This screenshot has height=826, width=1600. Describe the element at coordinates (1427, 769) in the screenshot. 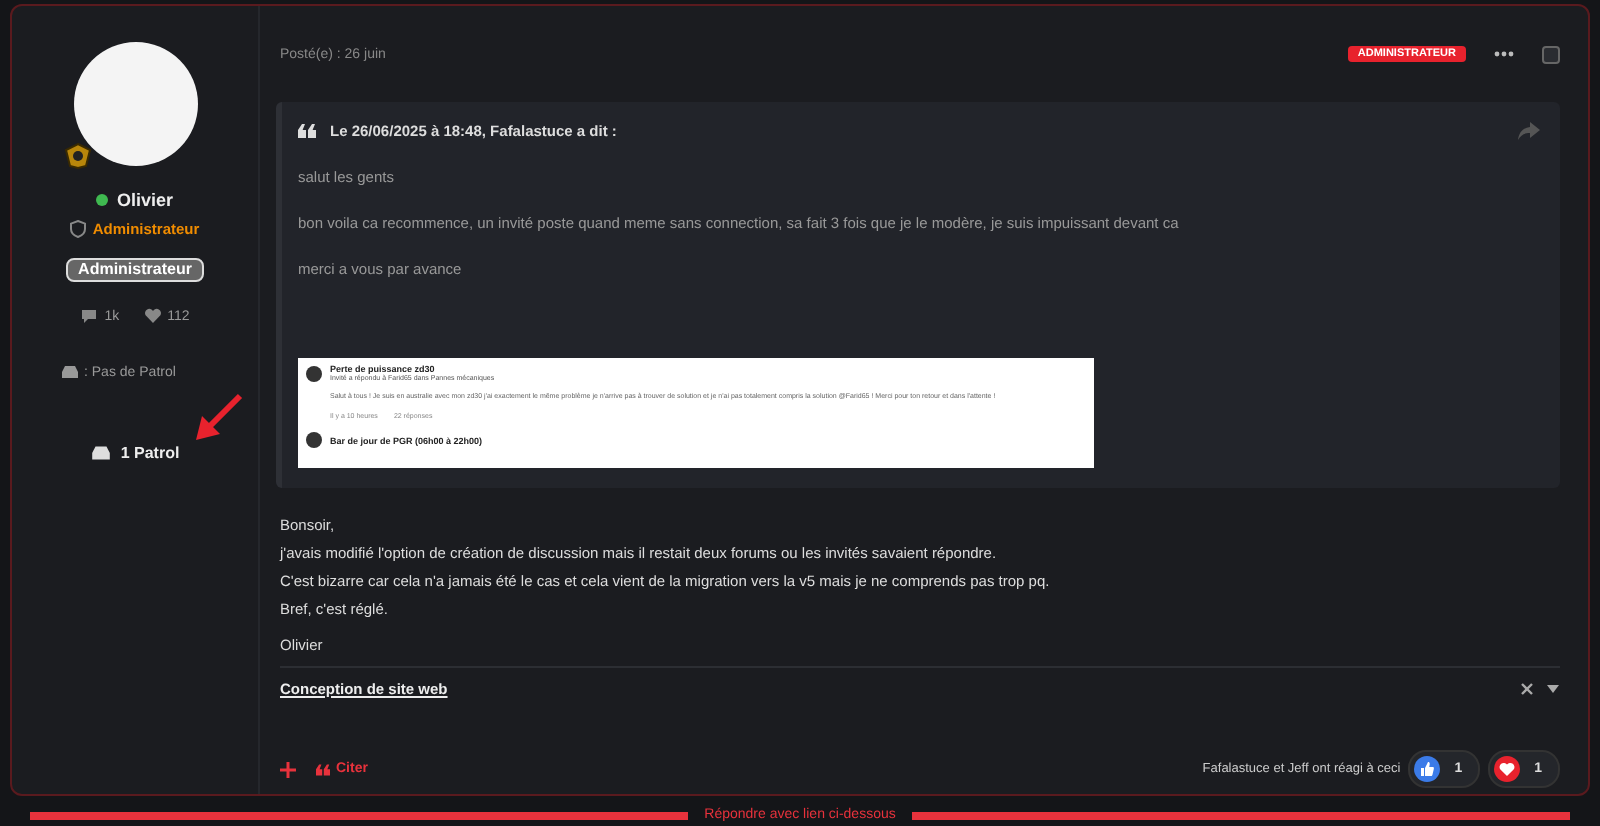

I see `thumbs-up-icon` at that location.